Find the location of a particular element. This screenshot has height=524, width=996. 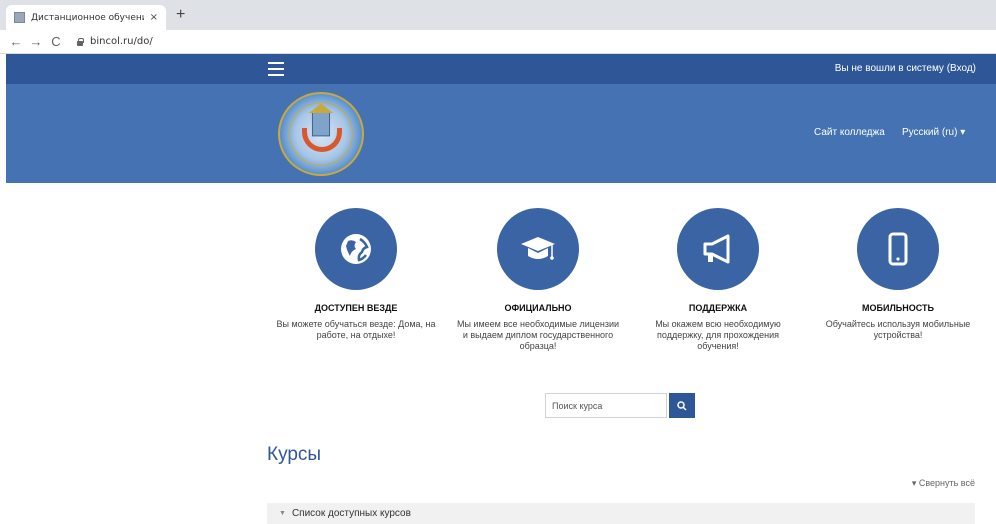

available-courses-toggle: ▼ Список доступных курсов is located at coordinates (621, 513).